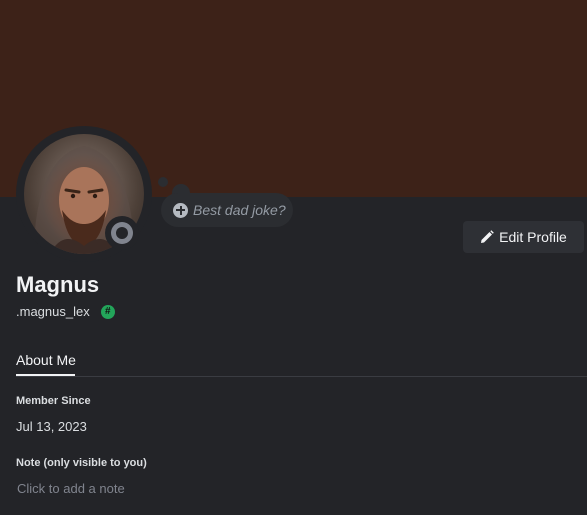 The width and height of the screenshot is (587, 515). I want to click on pencil-icon, so click(487, 236).